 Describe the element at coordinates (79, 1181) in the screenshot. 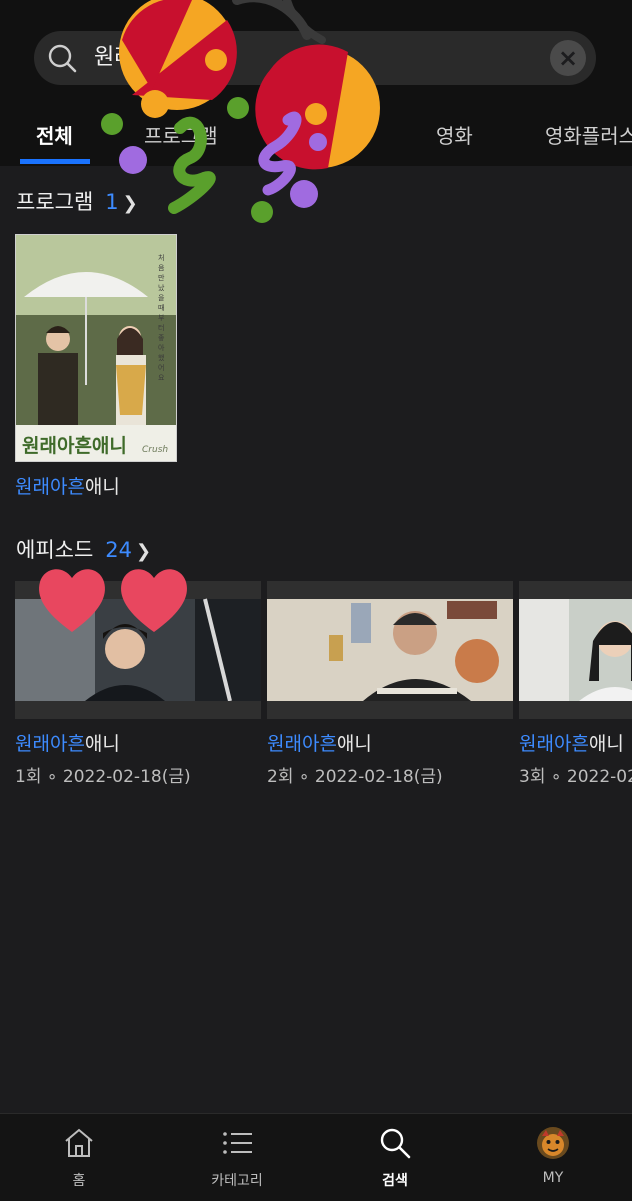

I see `nav-home-label: 홈` at that location.